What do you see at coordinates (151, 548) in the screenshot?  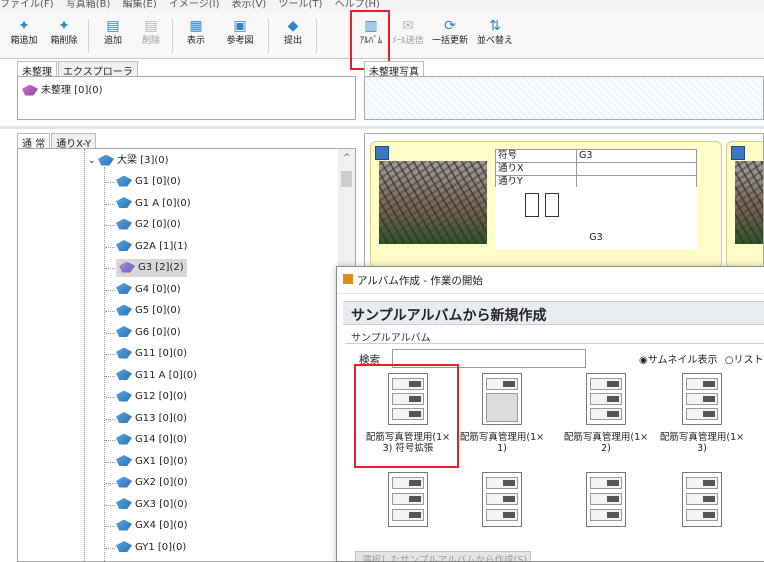 I see `tree-node: GY1 [0](0)` at bounding box center [151, 548].